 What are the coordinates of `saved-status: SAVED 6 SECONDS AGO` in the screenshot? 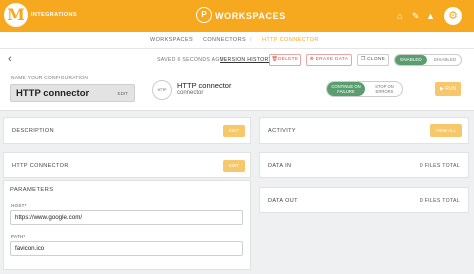 It's located at (191, 60).